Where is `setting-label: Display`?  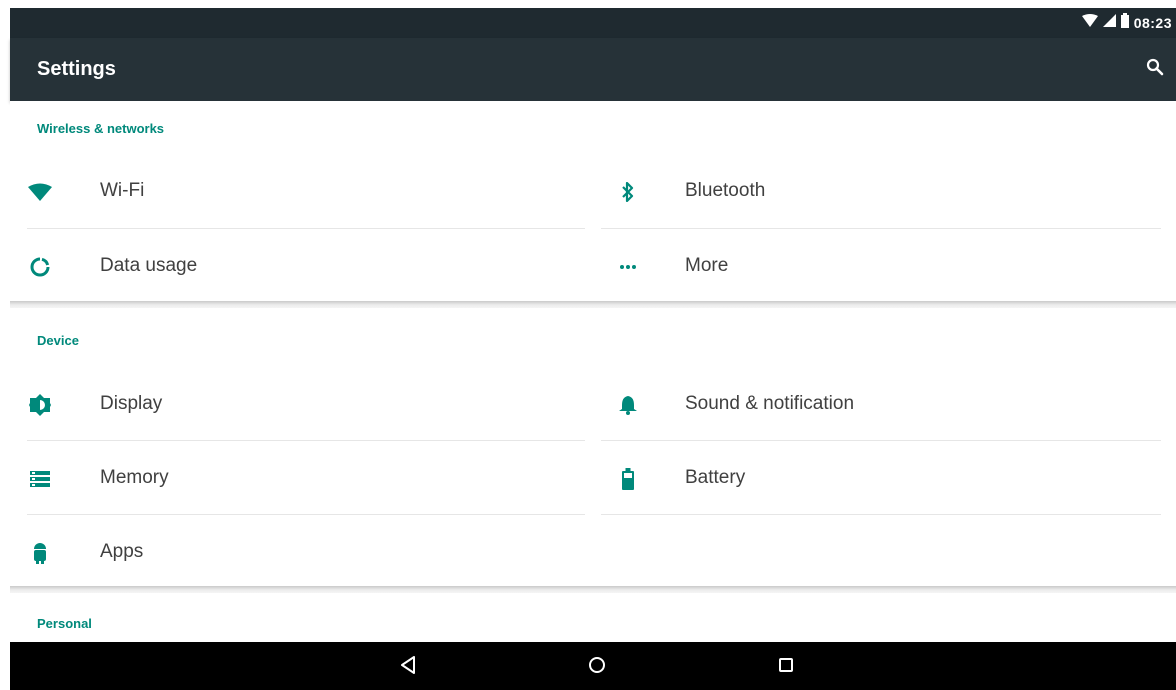 setting-label: Display is located at coordinates (131, 403).